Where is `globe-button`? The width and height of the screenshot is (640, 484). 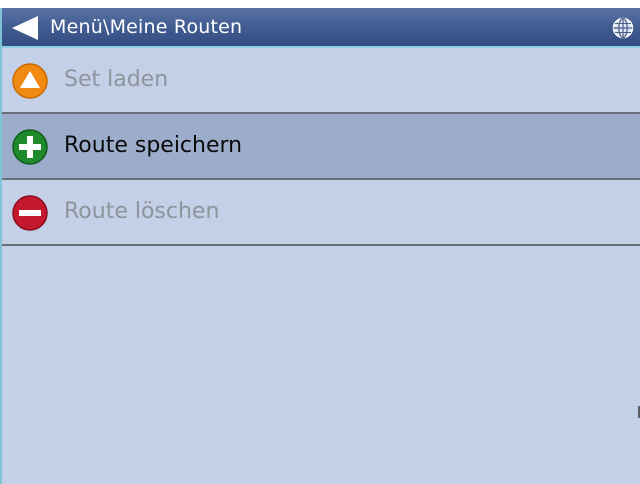 globe-button is located at coordinates (623, 28).